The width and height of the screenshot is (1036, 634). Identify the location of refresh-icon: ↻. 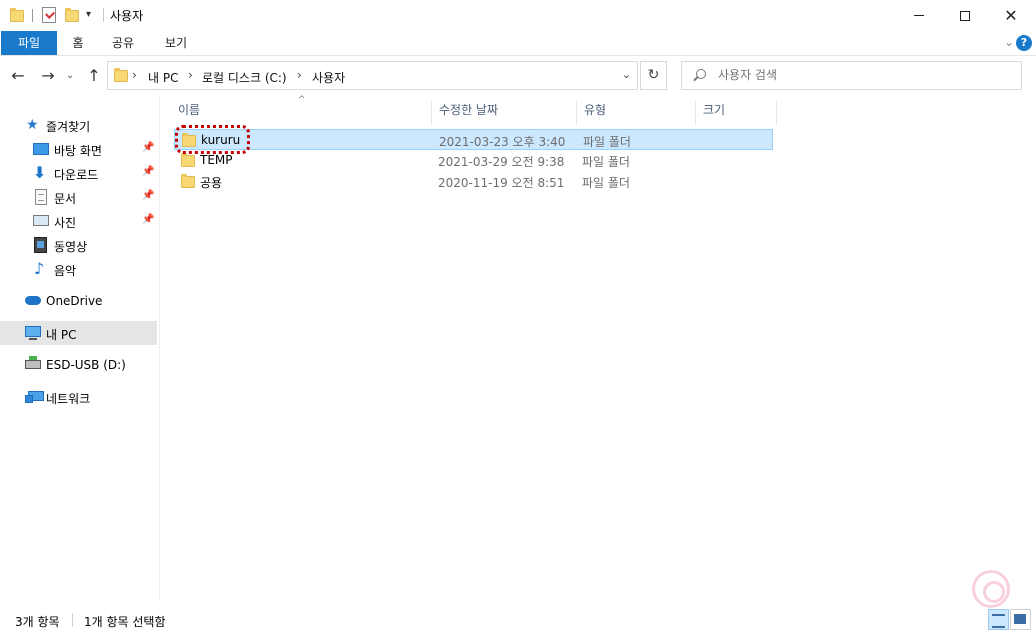
(653, 75).